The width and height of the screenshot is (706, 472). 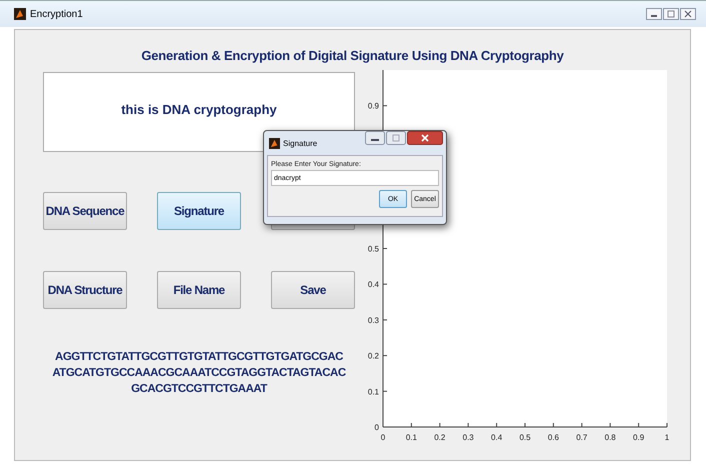 I want to click on dna-sequence-text: AGGTTCTGTATTGCGTTGTGTATTGCGTTGTGATGCGAC ATGCATGTGCCAAACGCAAATCCGTAGGTACTAGTACAC GCACGTCCGTTCTGAAAT, so click(x=199, y=373).